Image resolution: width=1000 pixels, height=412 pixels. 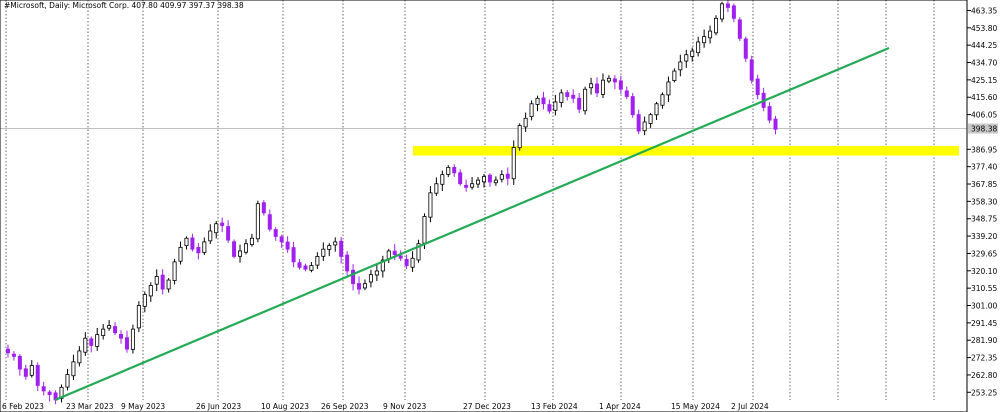 I want to click on x-tick-label: 26 Jun 2023, so click(x=218, y=406).